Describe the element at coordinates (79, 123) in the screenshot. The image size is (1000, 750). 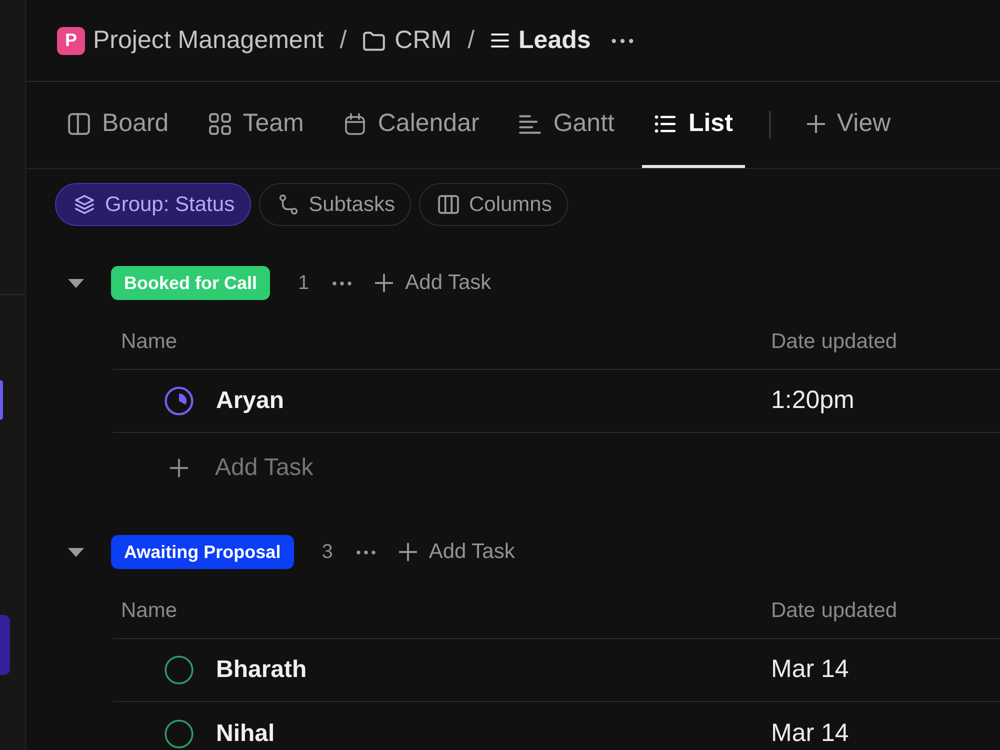
I see `board-icon` at that location.